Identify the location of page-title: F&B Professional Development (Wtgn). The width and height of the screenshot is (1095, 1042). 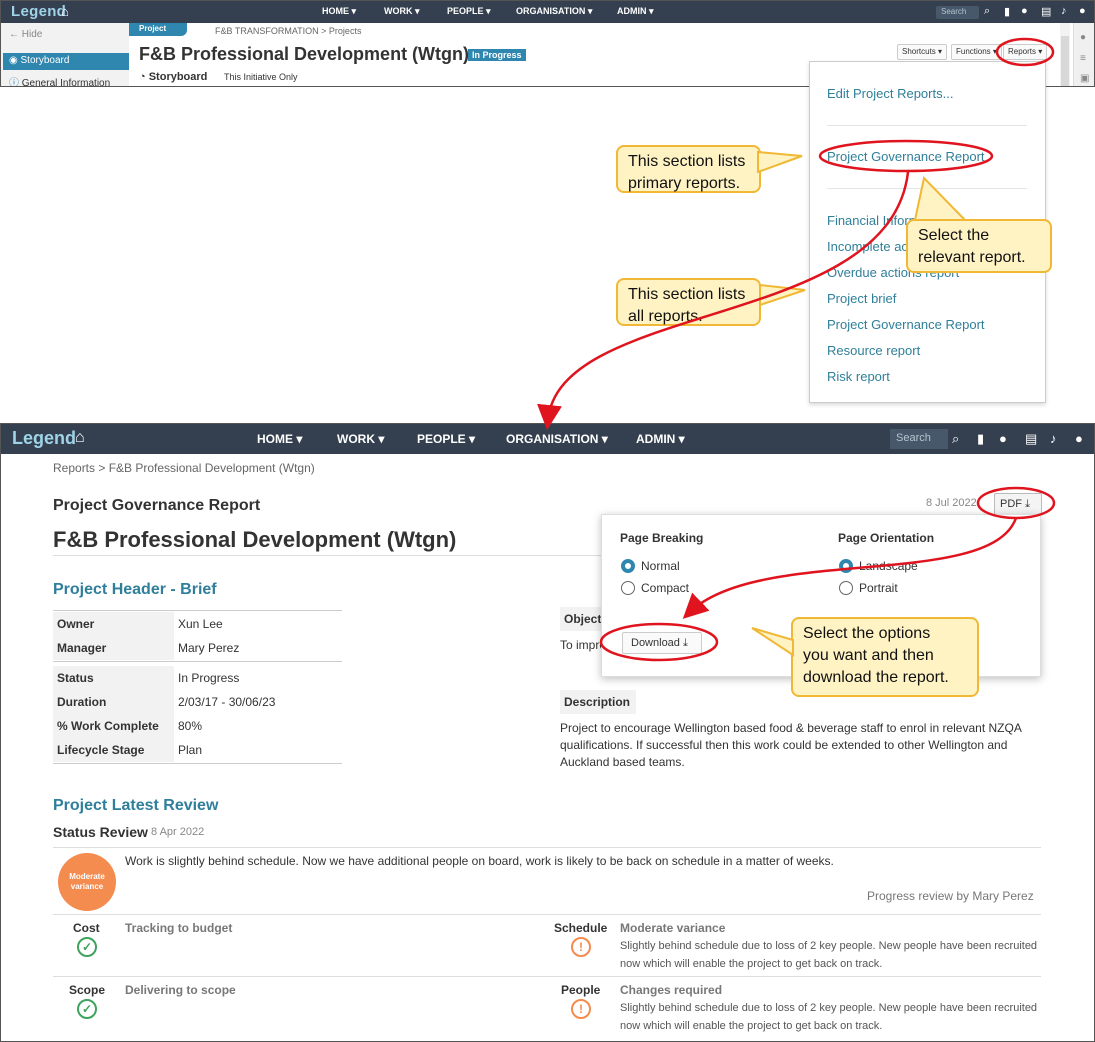
(304, 54).